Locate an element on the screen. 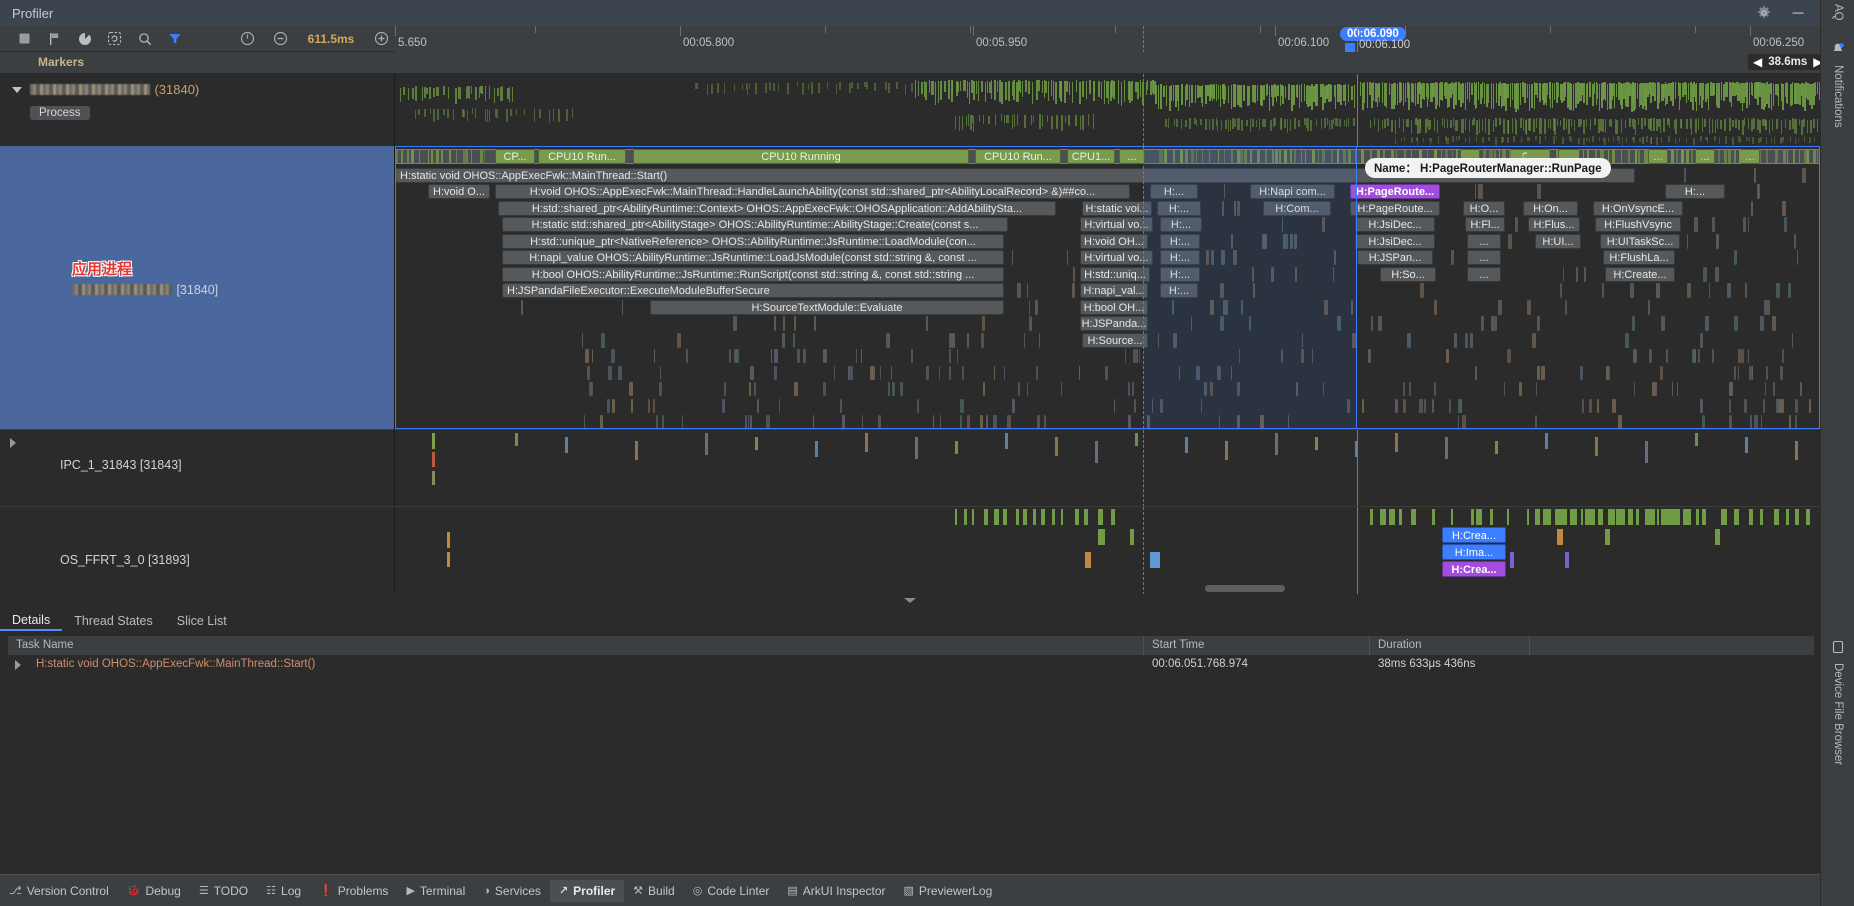 The height and width of the screenshot is (906, 1854). rail-item-aq: AQ is located at coordinates (1837, 12).